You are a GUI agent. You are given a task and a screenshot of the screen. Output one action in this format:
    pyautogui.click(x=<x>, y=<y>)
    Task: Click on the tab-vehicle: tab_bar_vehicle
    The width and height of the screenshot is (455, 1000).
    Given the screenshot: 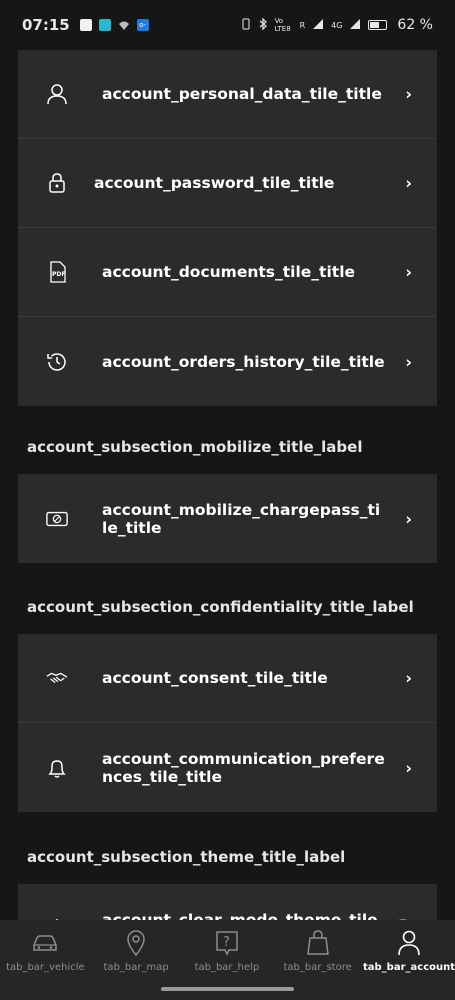 What is the action you would take?
    pyautogui.click(x=45, y=960)
    